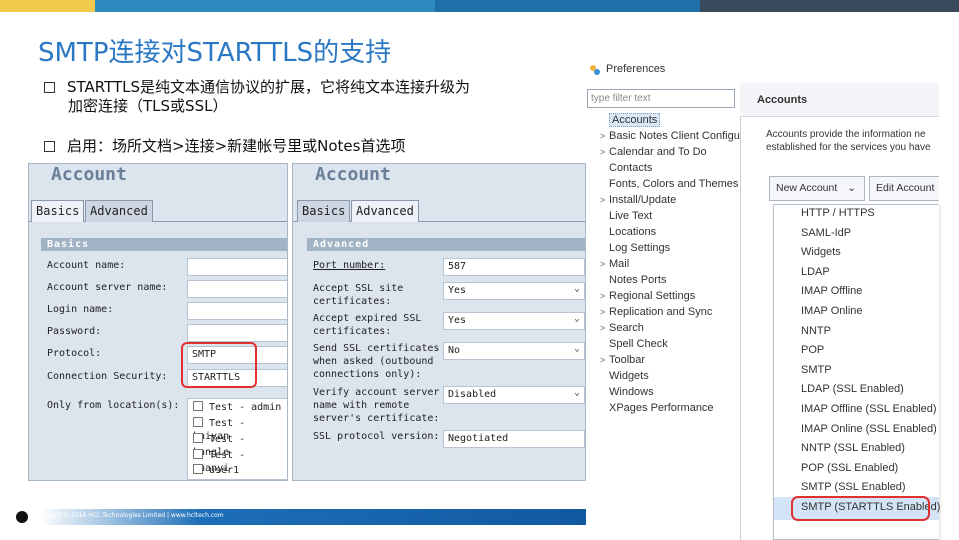 This screenshot has height=540, width=959. What do you see at coordinates (904, 188) in the screenshot?
I see `edit-account-button: Edit Account` at bounding box center [904, 188].